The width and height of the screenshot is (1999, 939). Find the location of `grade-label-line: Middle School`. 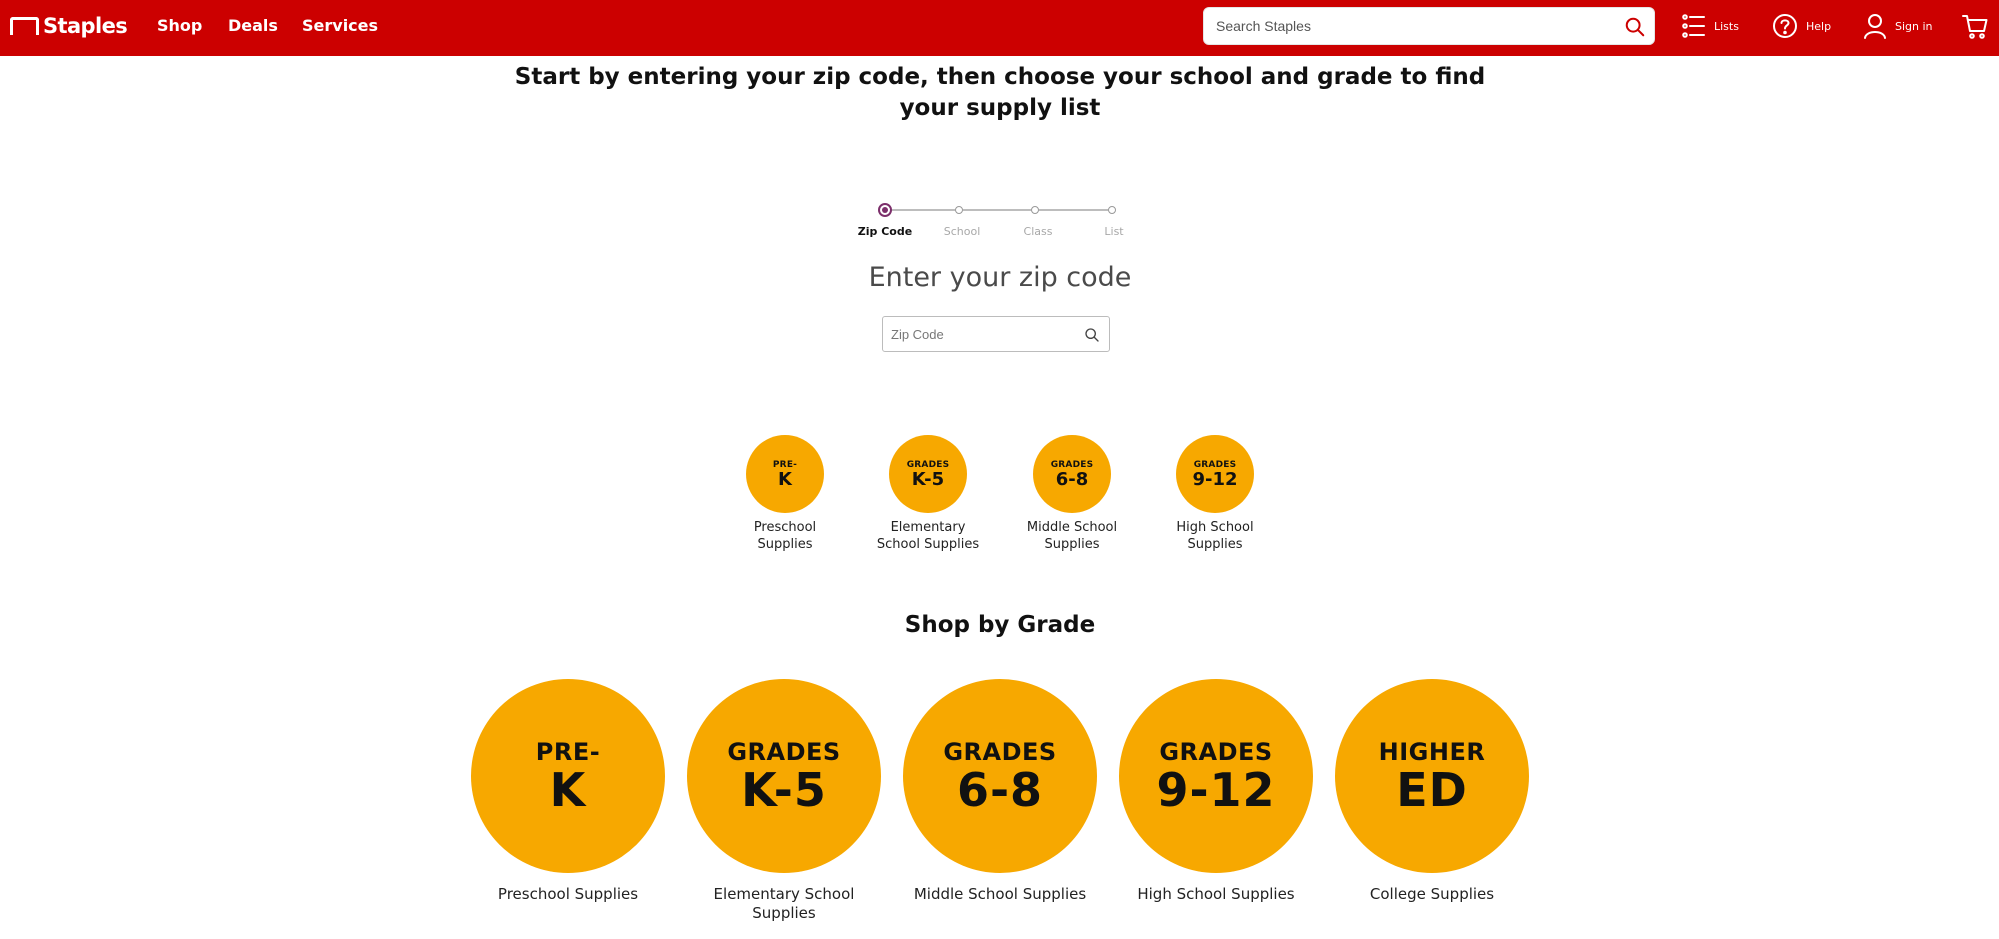

grade-label-line: Middle School is located at coordinates (1072, 527).